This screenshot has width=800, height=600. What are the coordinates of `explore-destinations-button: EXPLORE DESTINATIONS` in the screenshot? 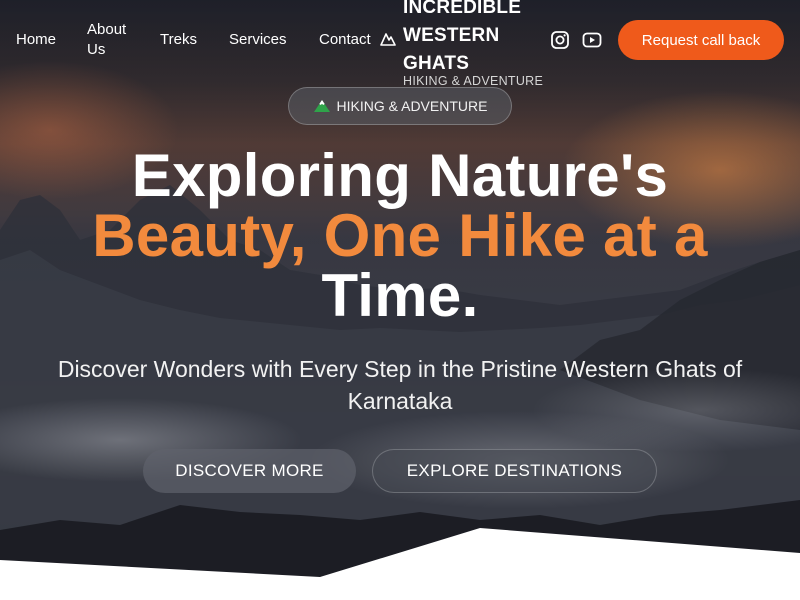 It's located at (514, 471).